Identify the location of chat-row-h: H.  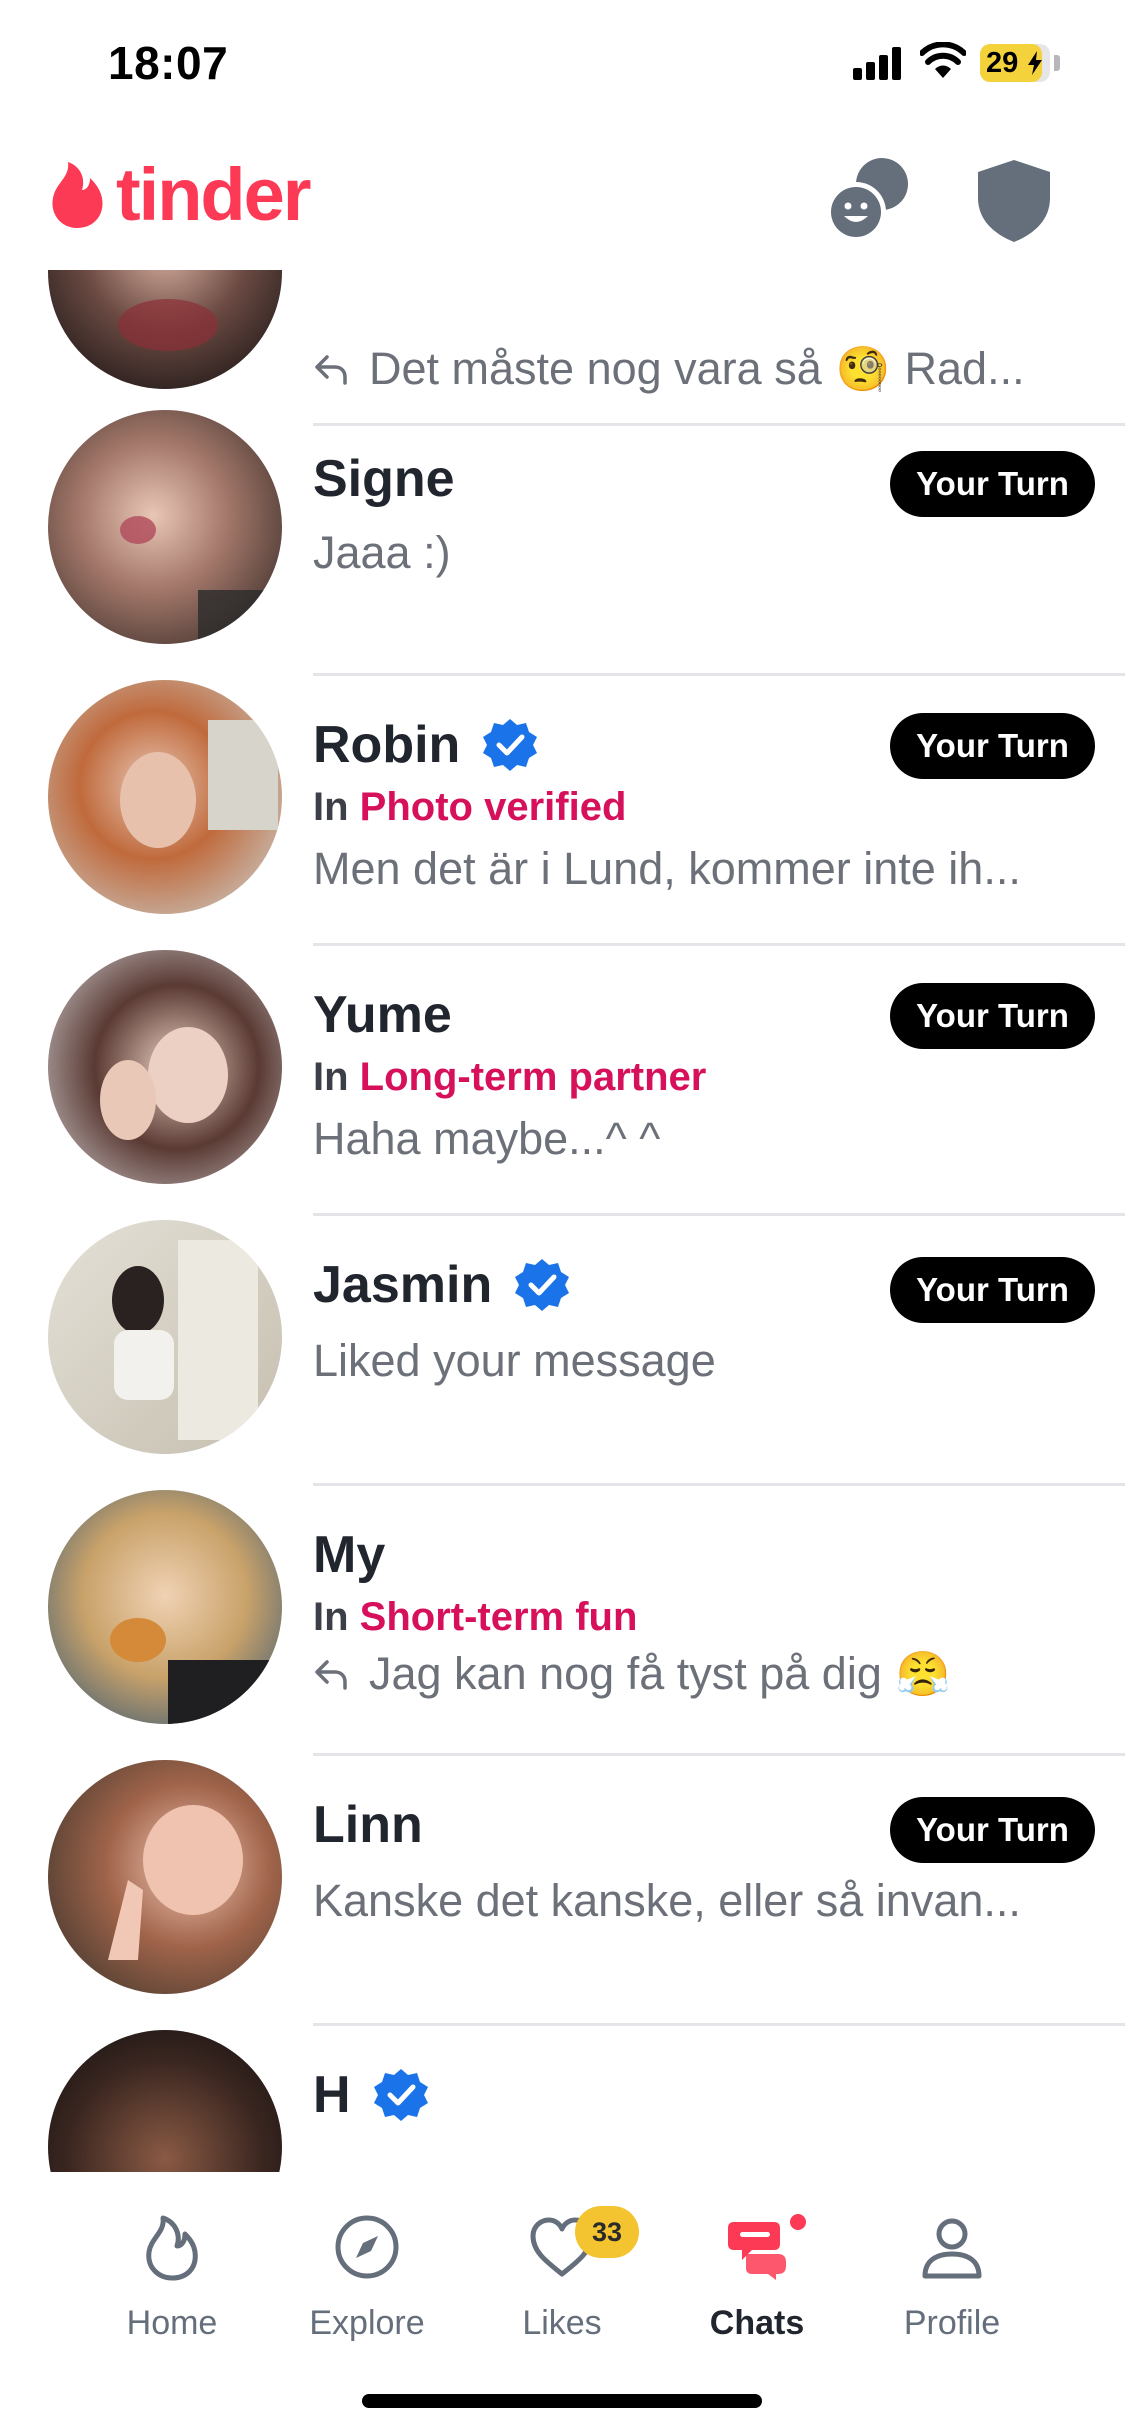
(562, 2098).